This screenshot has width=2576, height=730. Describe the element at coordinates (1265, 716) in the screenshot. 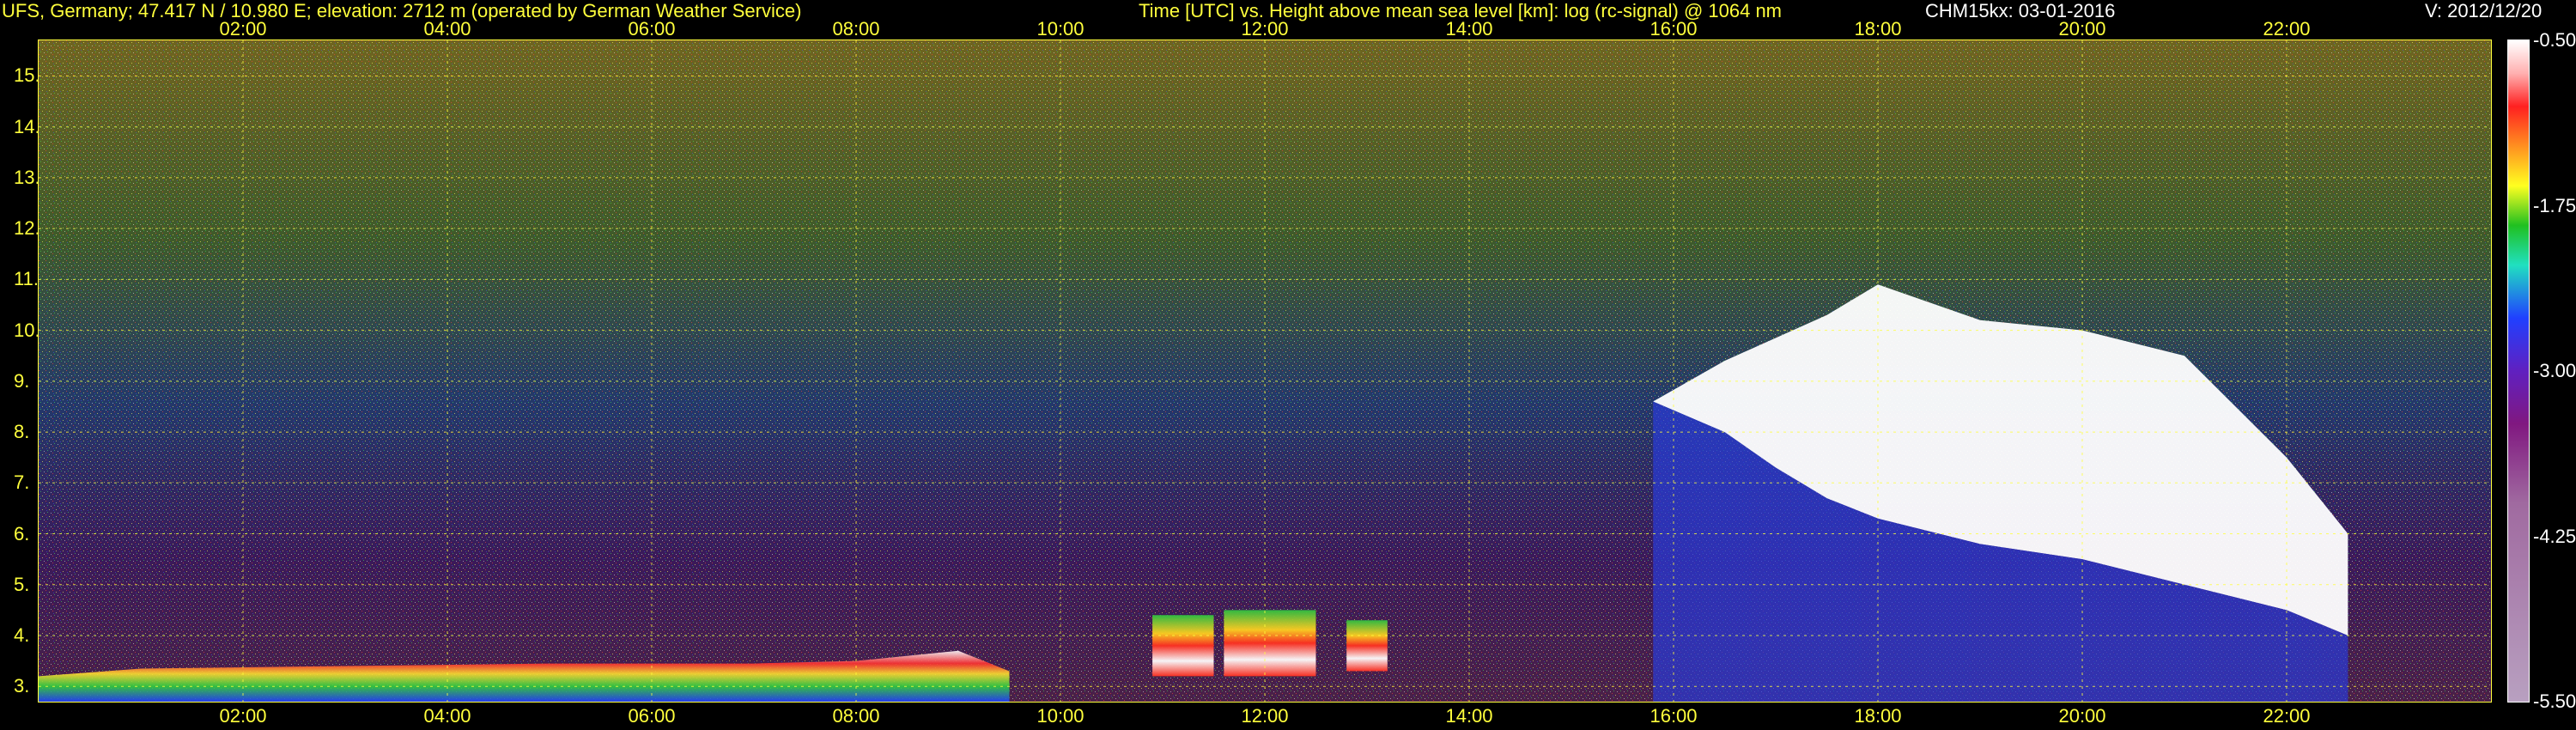

I see `x-tick-label-bottom: 12:00` at that location.